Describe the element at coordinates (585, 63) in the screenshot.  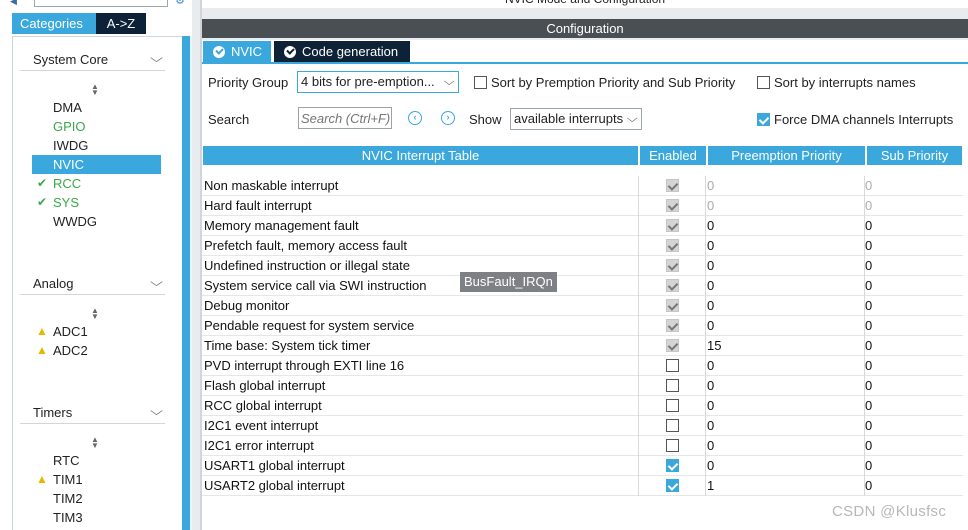
I see `tab-underline` at that location.